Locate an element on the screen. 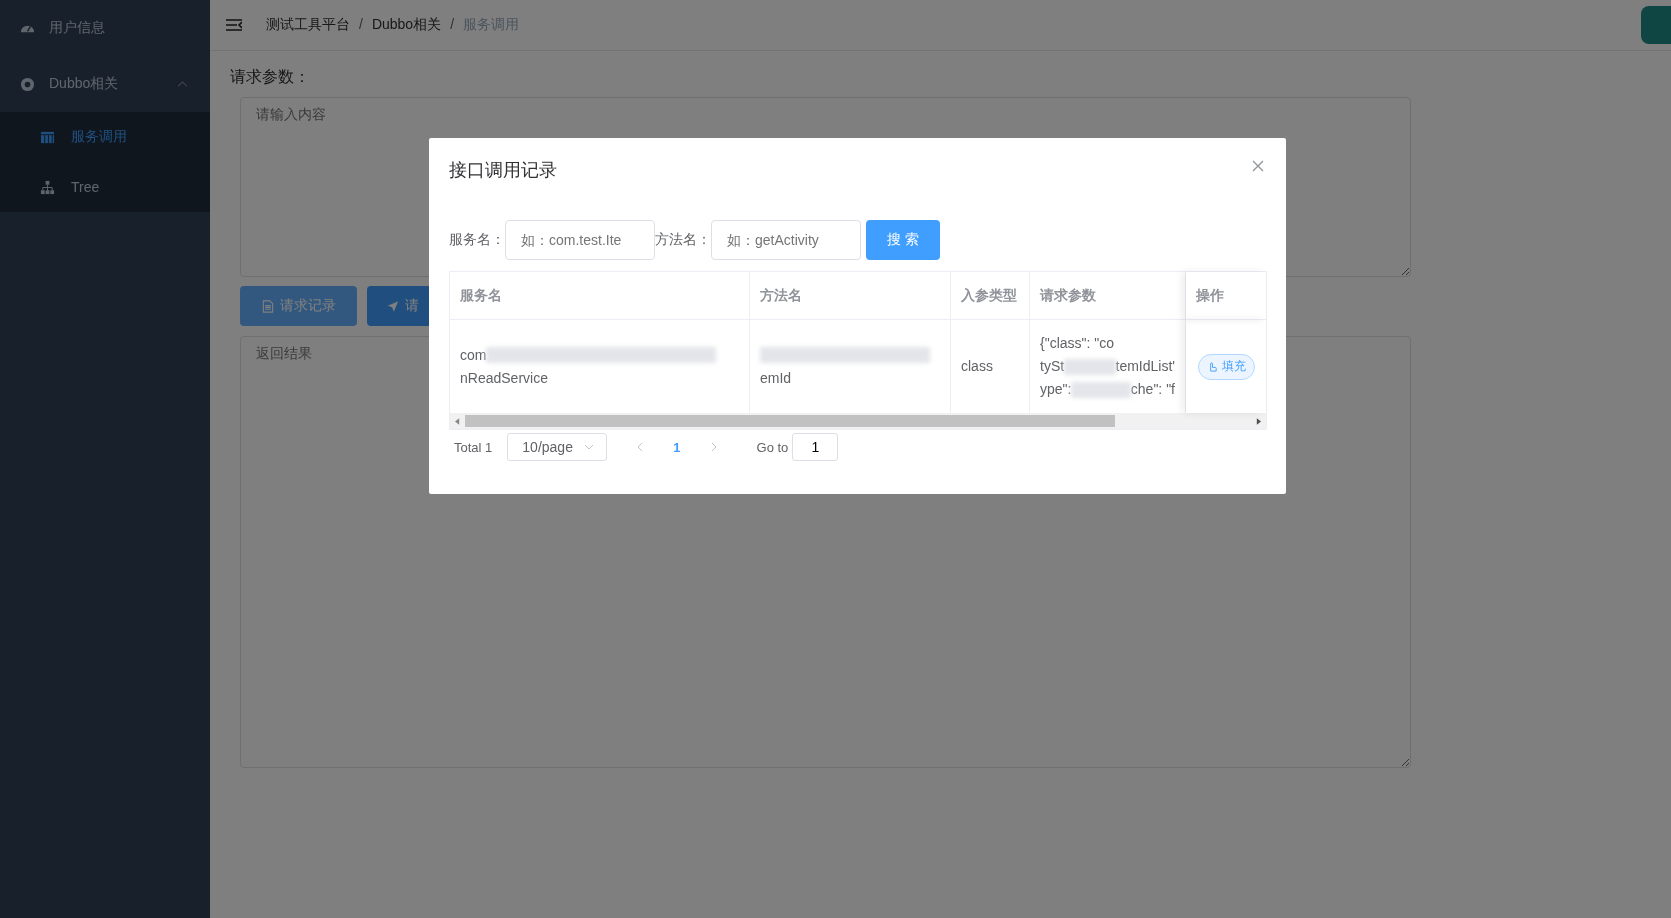 The image size is (1671, 918). search-field: 如：getActivity is located at coordinates (786, 240).